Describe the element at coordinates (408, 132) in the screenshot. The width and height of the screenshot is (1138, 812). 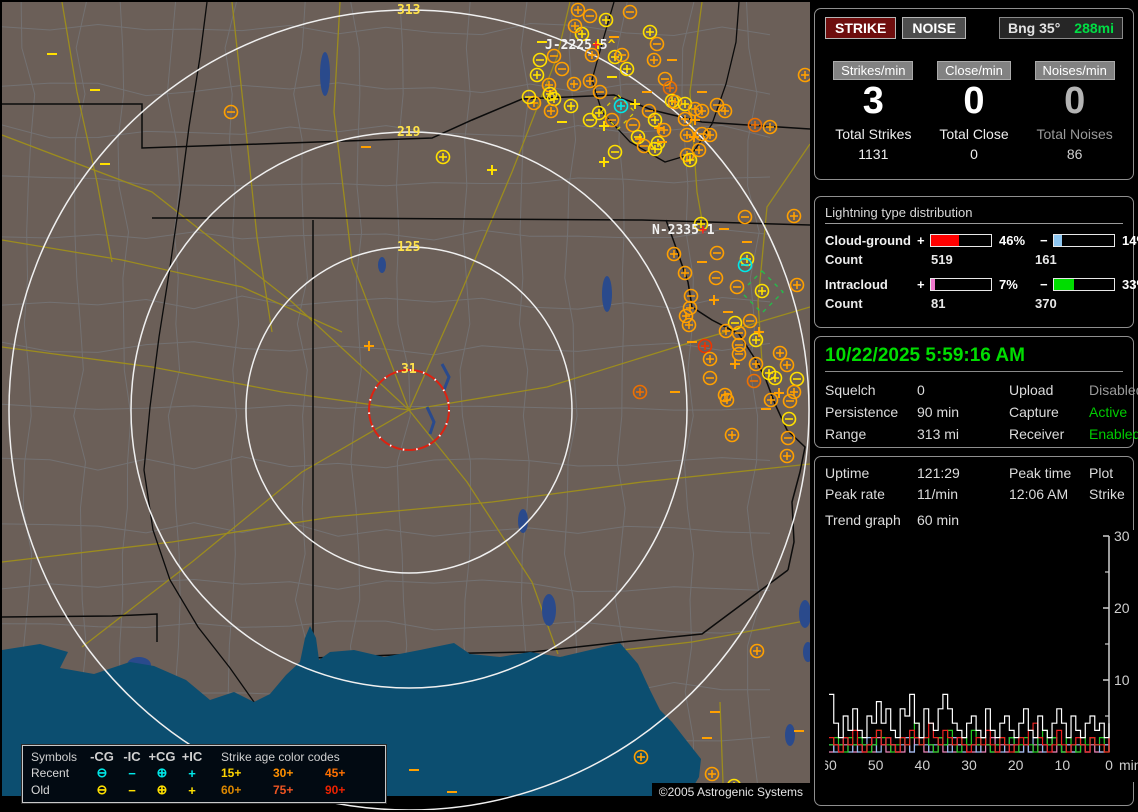
I see `range-ring-label: 219` at that location.